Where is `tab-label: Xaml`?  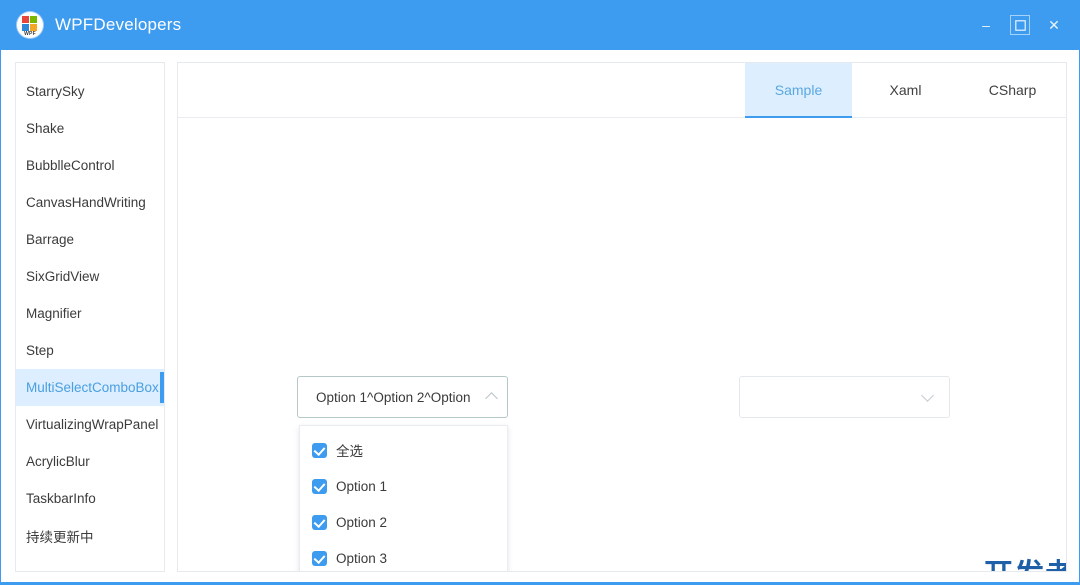
tab-label: Xaml is located at coordinates (905, 90).